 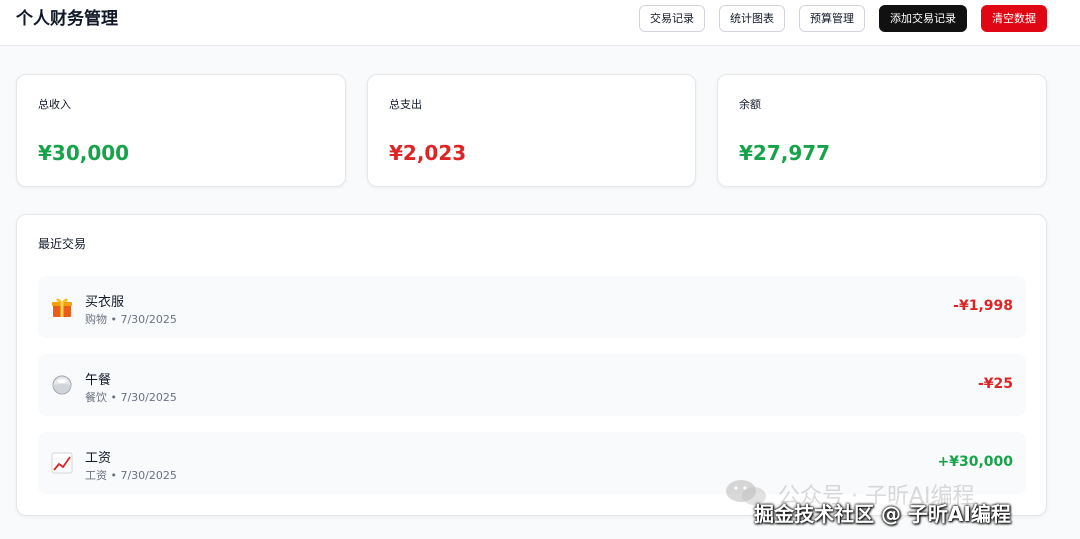 I want to click on transaction-title: 工资, so click(x=98, y=458).